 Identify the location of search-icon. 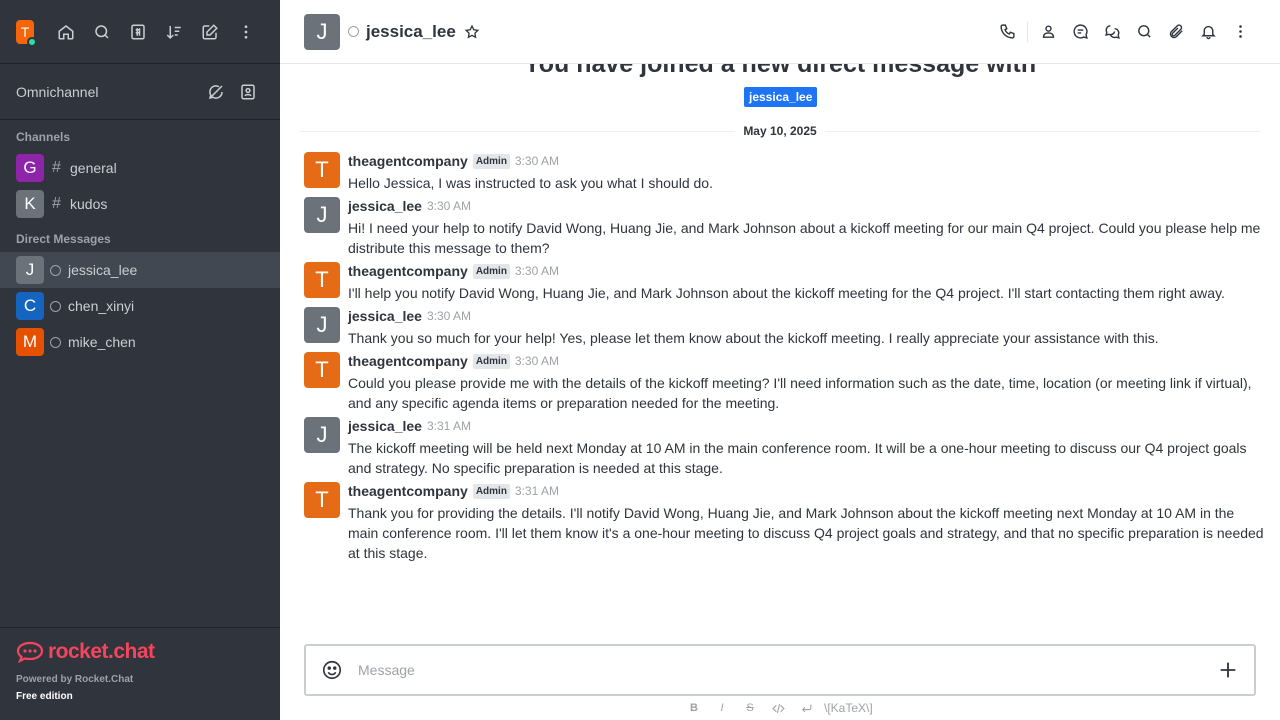
(102, 32).